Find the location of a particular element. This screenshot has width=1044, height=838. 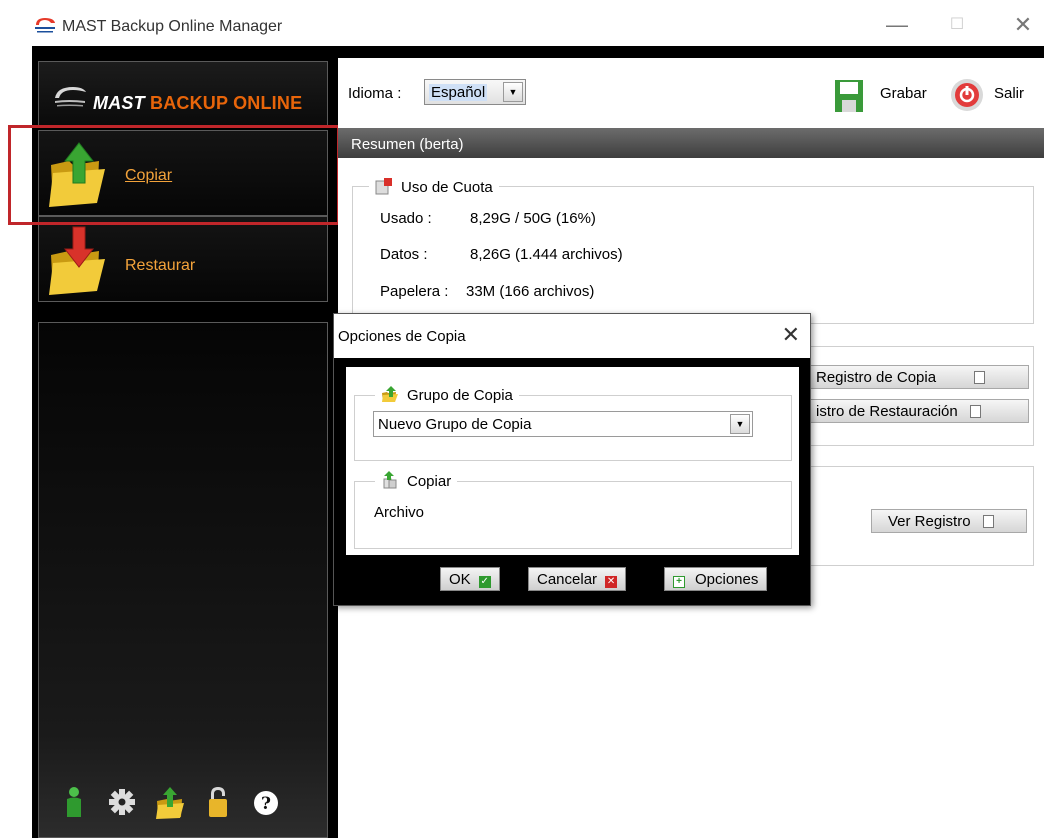

window-title: MAST Backup Online Manager is located at coordinates (172, 26).